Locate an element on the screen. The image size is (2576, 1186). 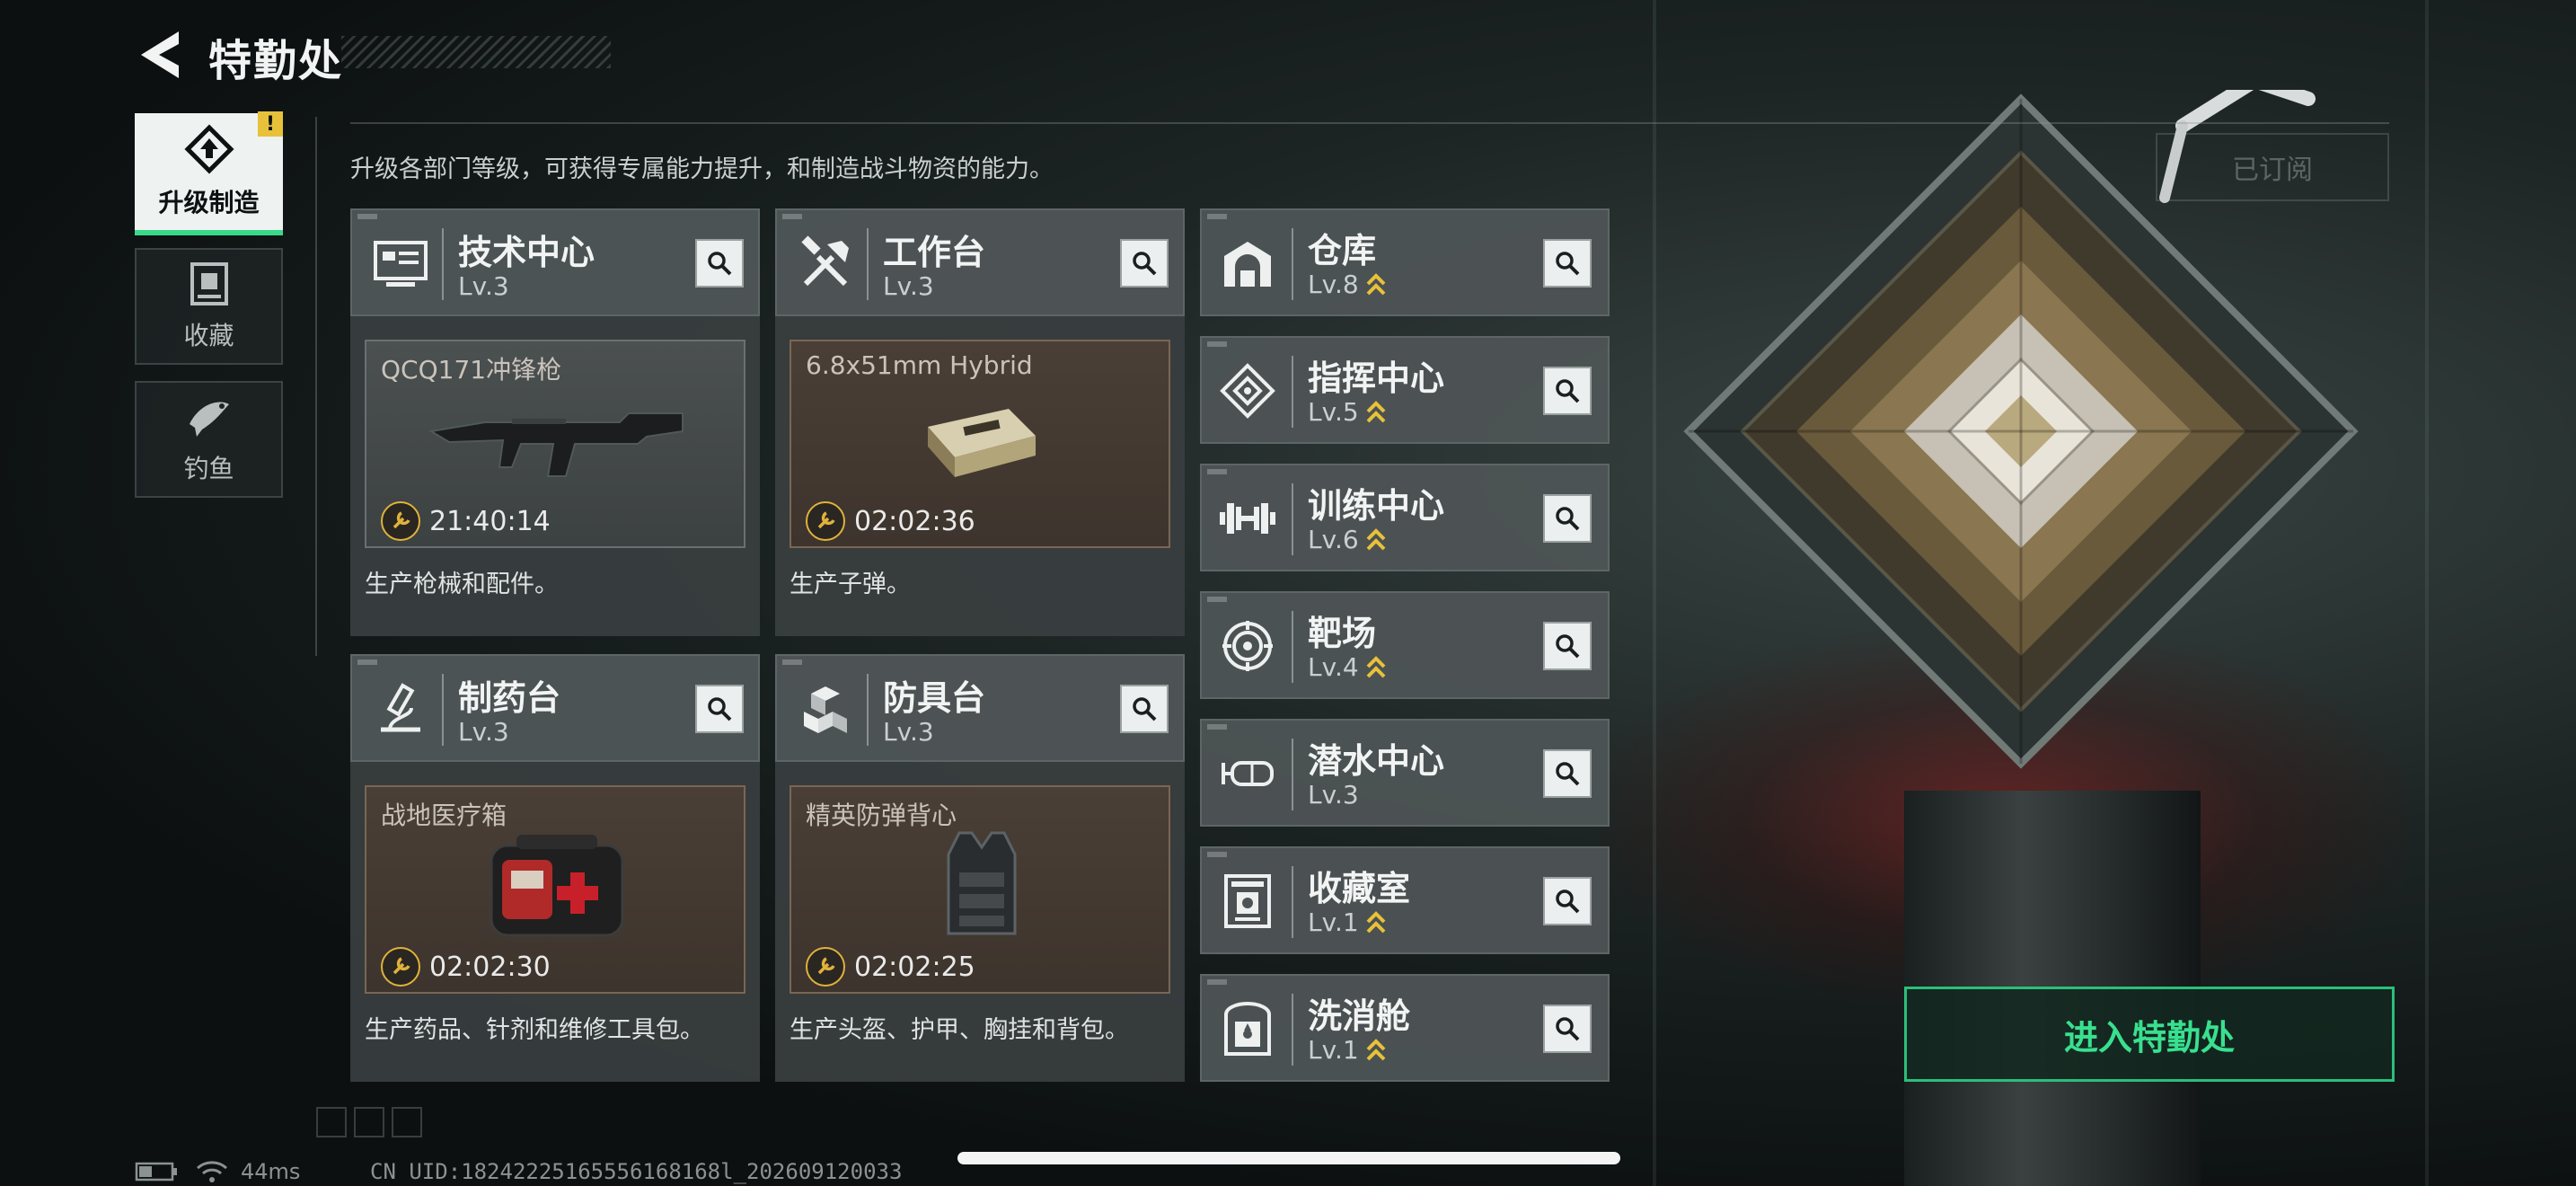
tab-collection: 收藏 is located at coordinates (209, 306).